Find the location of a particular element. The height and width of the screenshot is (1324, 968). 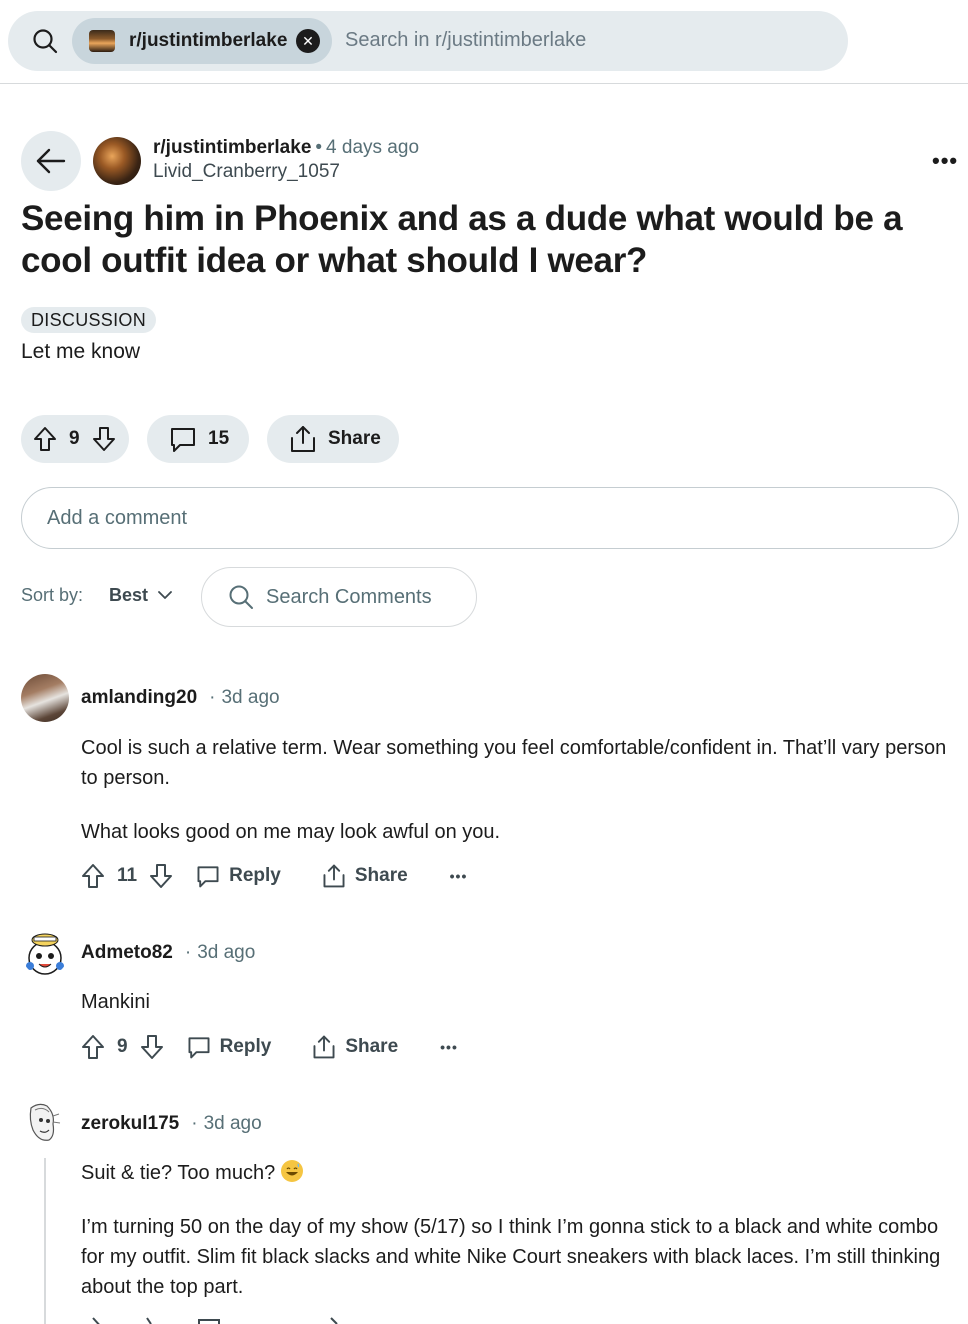

close-icon: ✕ is located at coordinates (308, 41).